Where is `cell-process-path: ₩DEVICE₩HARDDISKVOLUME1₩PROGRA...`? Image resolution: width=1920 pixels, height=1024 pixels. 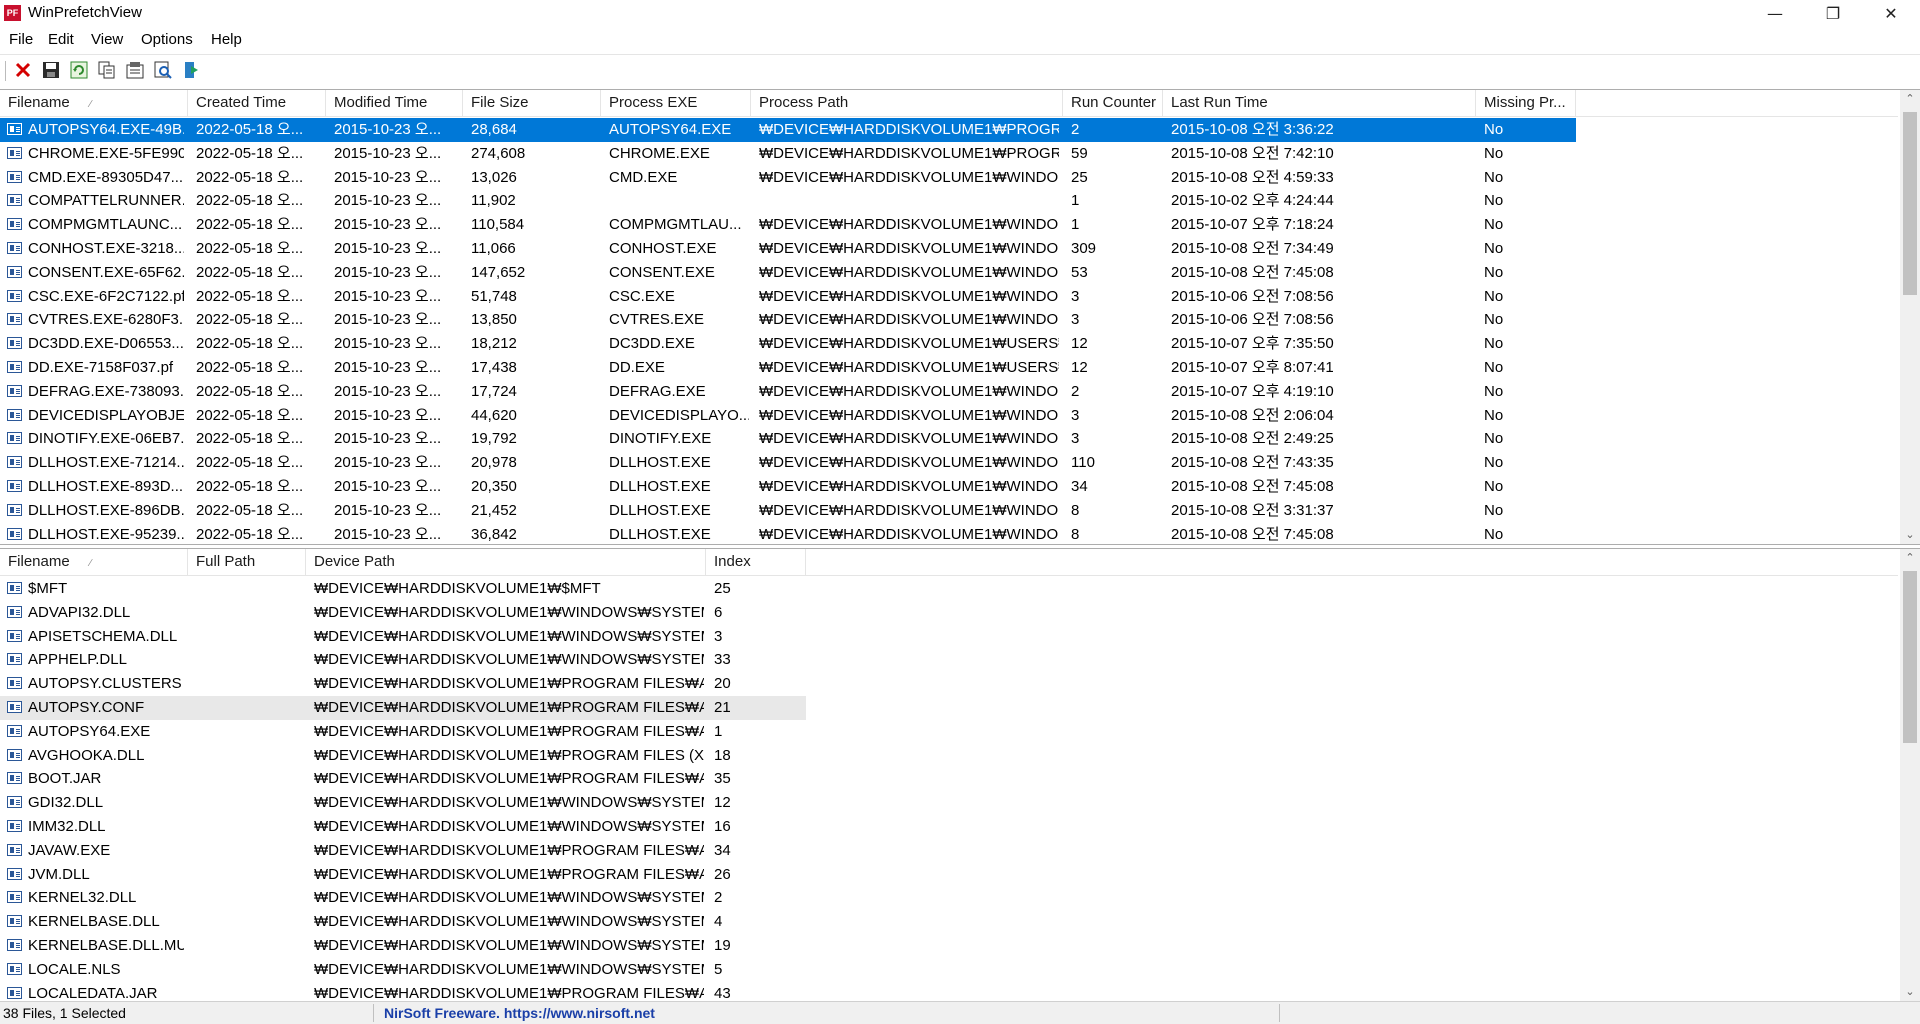
cell-process-path: ₩DEVICE₩HARDDISKVOLUME1₩PROGRA... is located at coordinates (909, 153).